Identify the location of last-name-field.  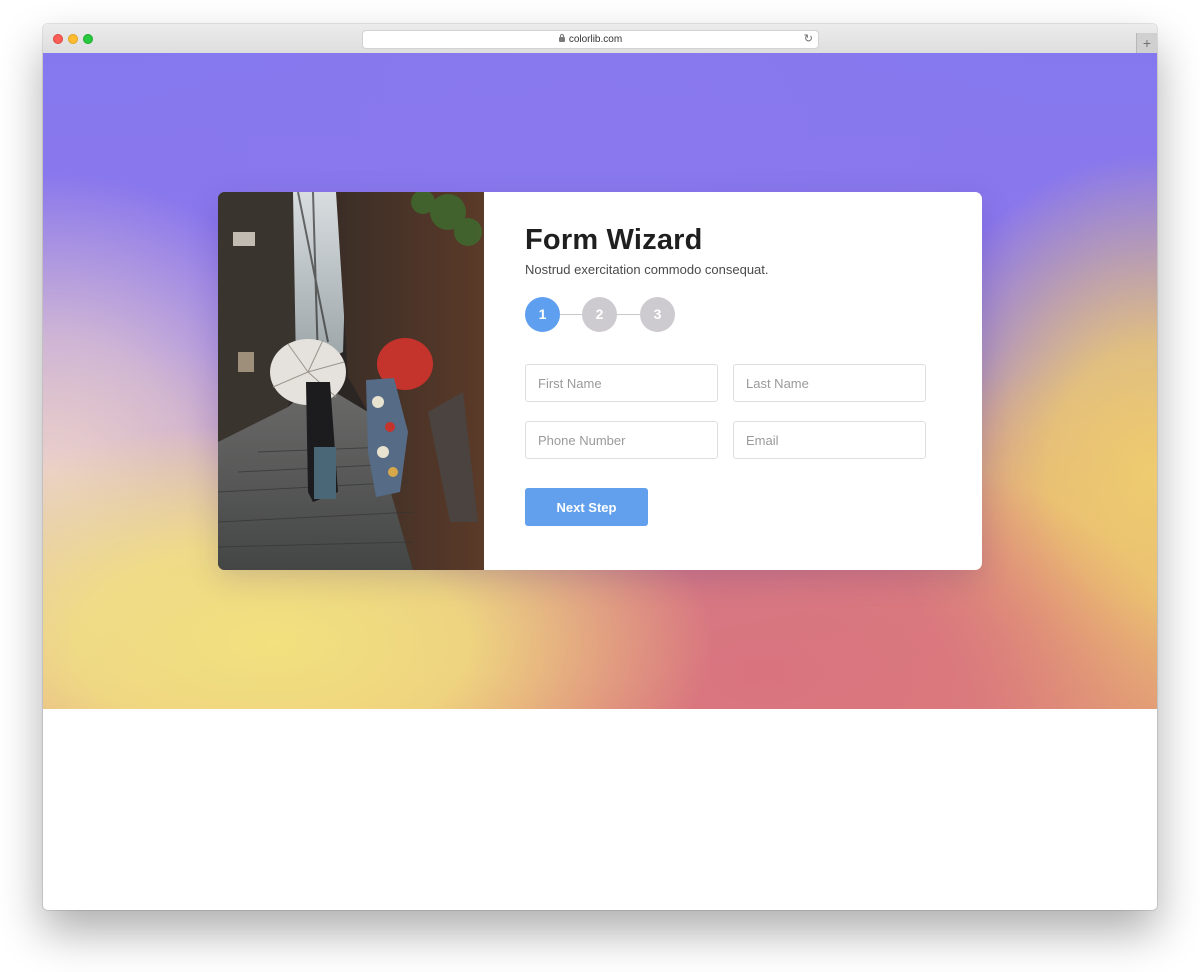
(829, 383).